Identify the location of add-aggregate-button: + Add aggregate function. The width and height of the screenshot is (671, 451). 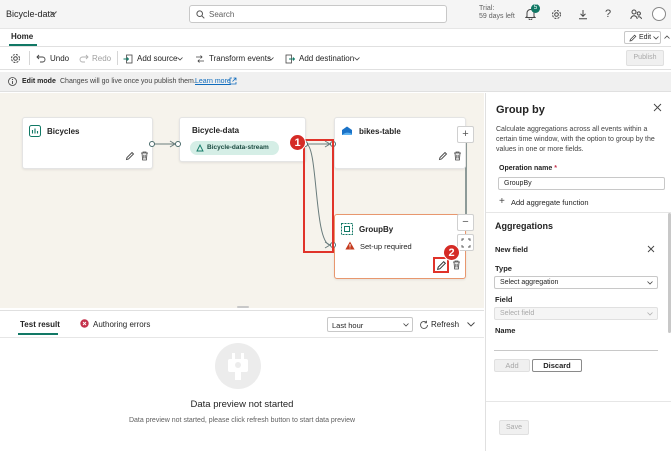
(559, 202).